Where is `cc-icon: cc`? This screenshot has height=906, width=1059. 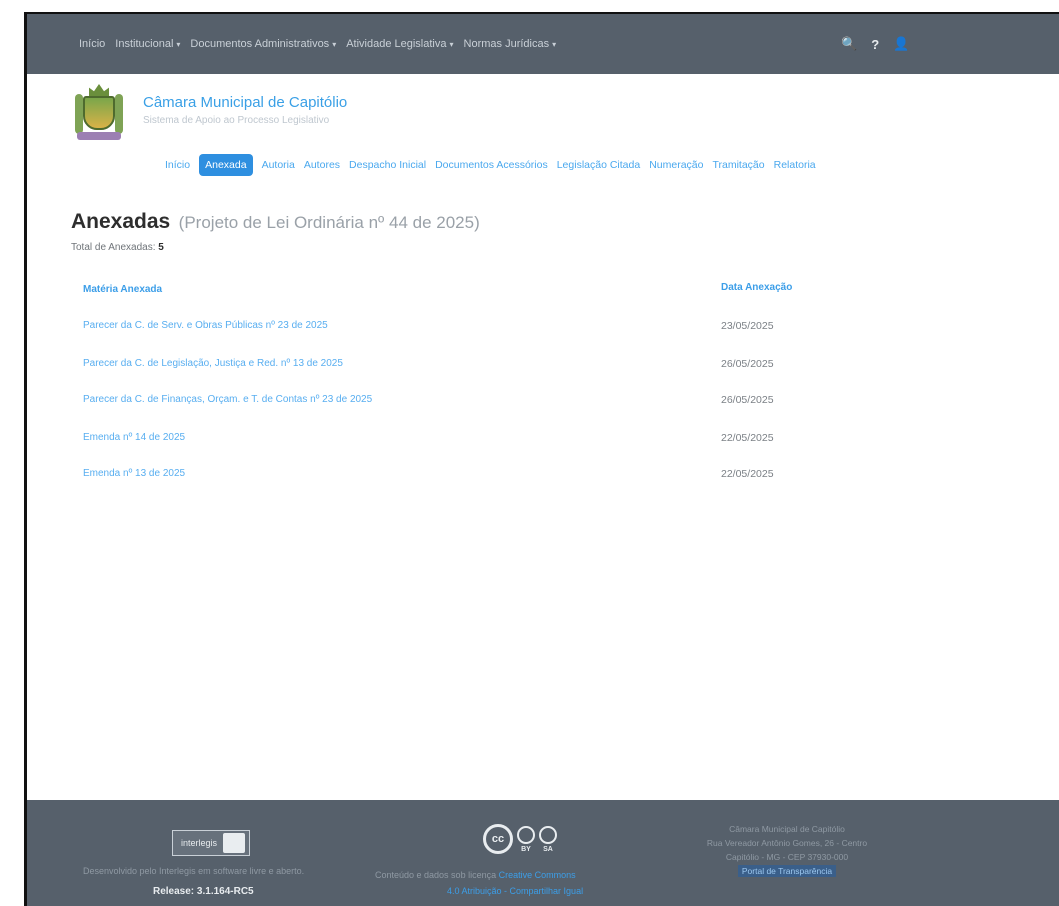
cc-icon: cc is located at coordinates (498, 839).